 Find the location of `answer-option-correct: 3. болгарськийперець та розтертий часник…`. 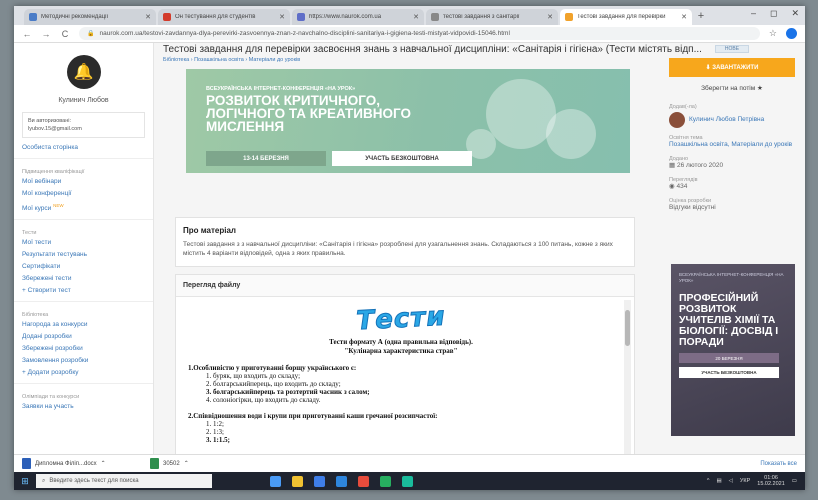

answer-option-correct: 3. болгарськийперець та розтертий часник… is located at coordinates (288, 392).